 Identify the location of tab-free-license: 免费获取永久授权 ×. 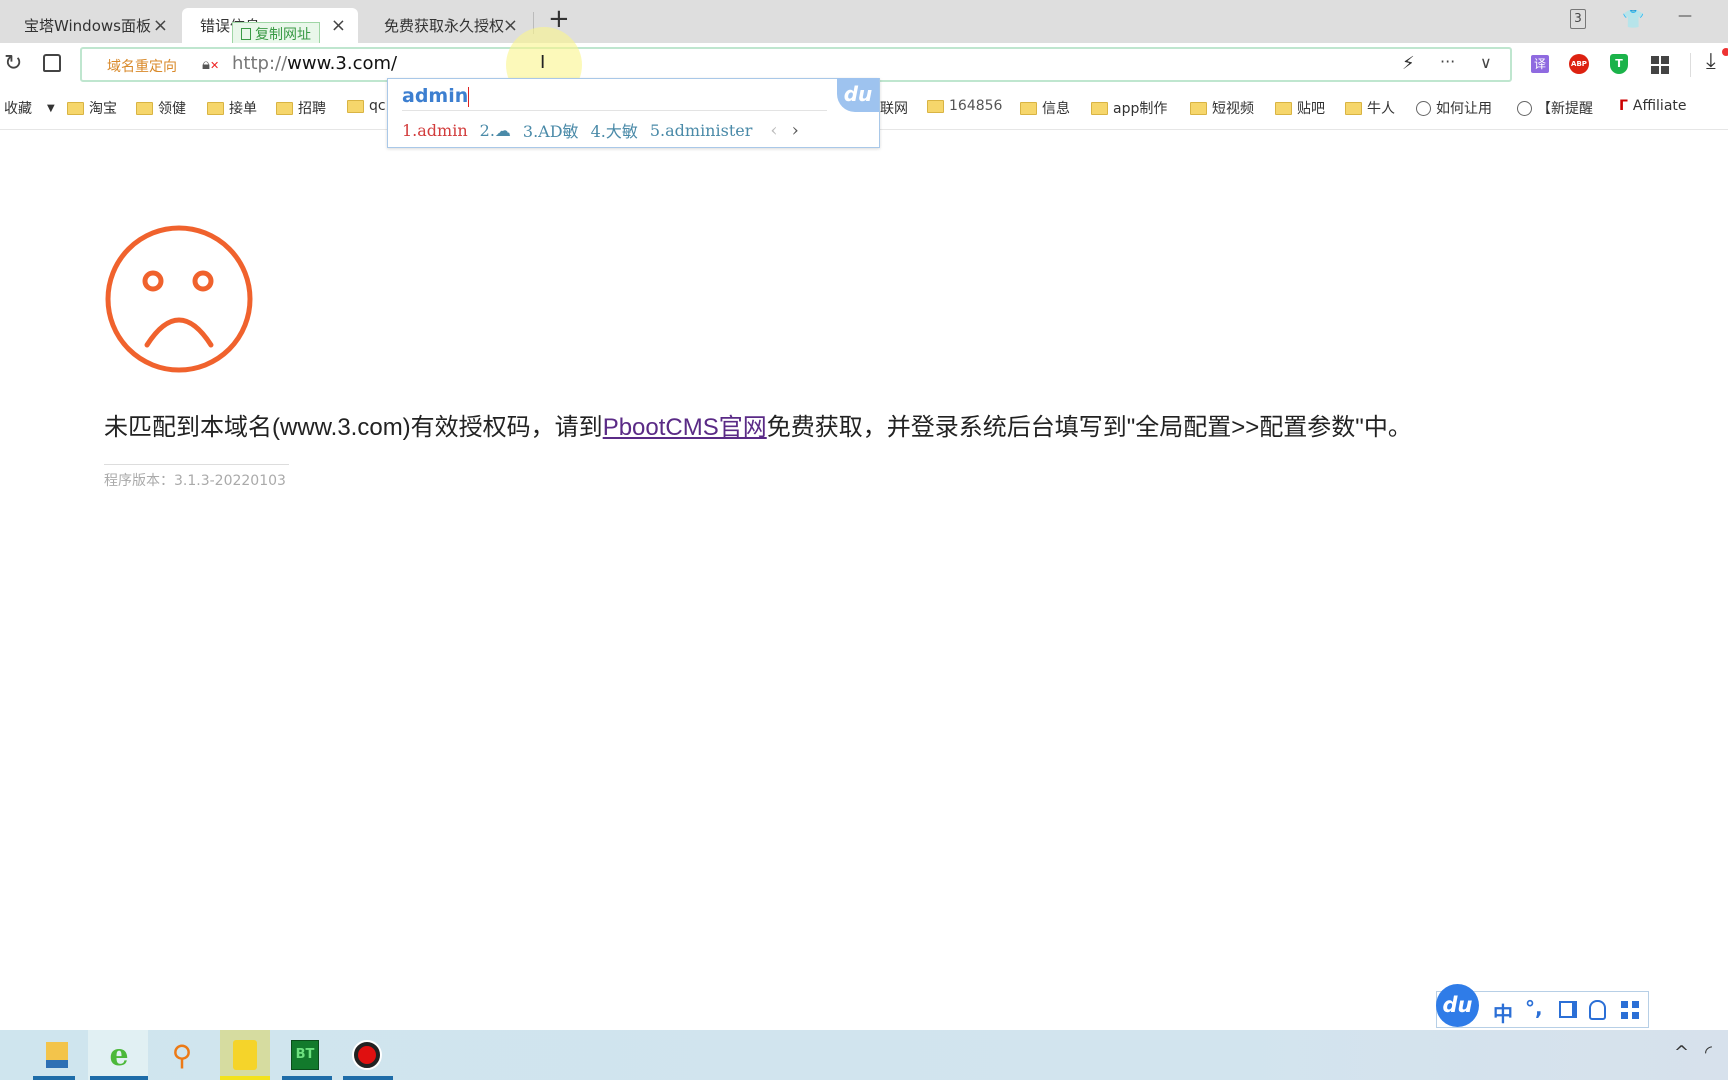
(445, 25).